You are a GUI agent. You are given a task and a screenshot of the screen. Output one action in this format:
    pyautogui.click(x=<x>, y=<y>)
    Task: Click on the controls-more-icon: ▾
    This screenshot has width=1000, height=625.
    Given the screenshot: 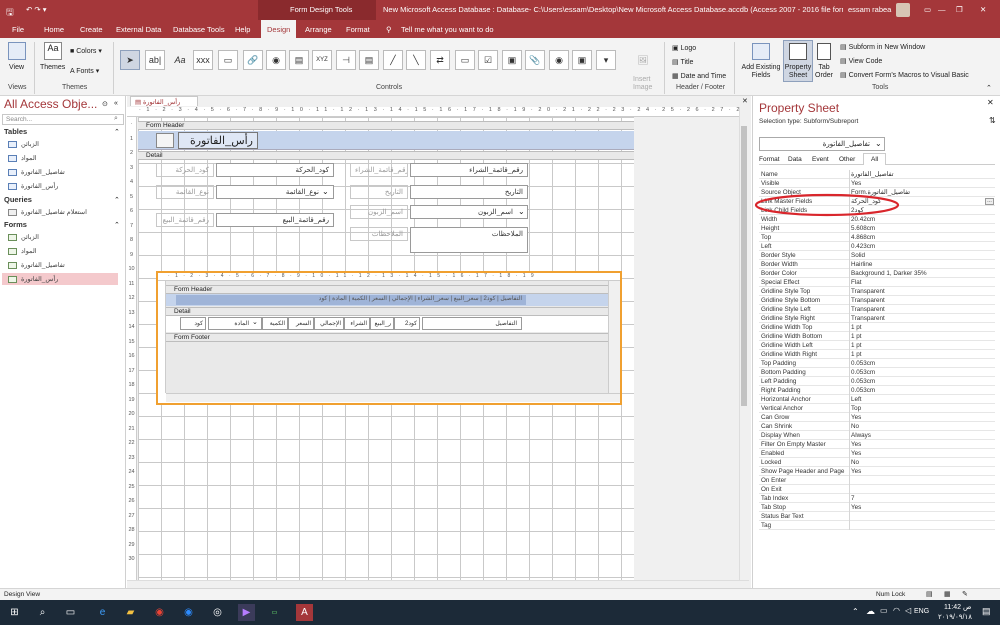 What is the action you would take?
    pyautogui.click(x=606, y=60)
    